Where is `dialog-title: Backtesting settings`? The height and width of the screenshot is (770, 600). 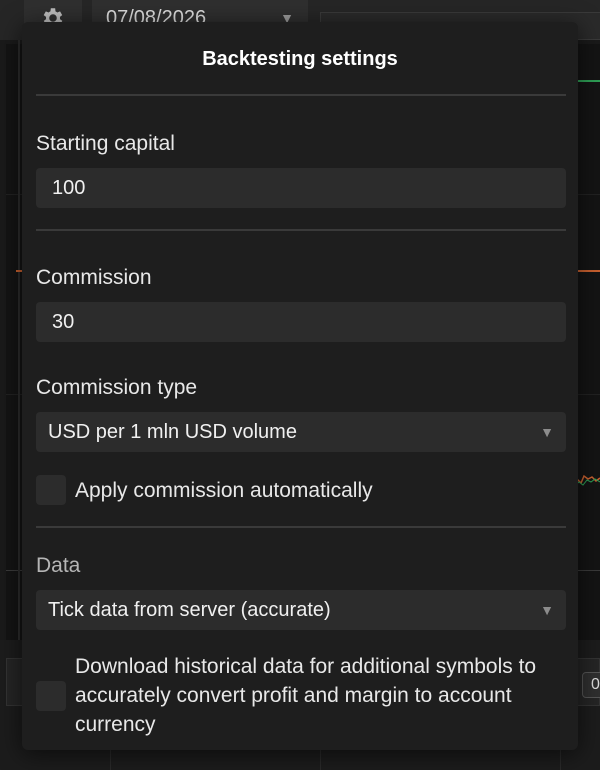 dialog-title: Backtesting settings is located at coordinates (300, 59).